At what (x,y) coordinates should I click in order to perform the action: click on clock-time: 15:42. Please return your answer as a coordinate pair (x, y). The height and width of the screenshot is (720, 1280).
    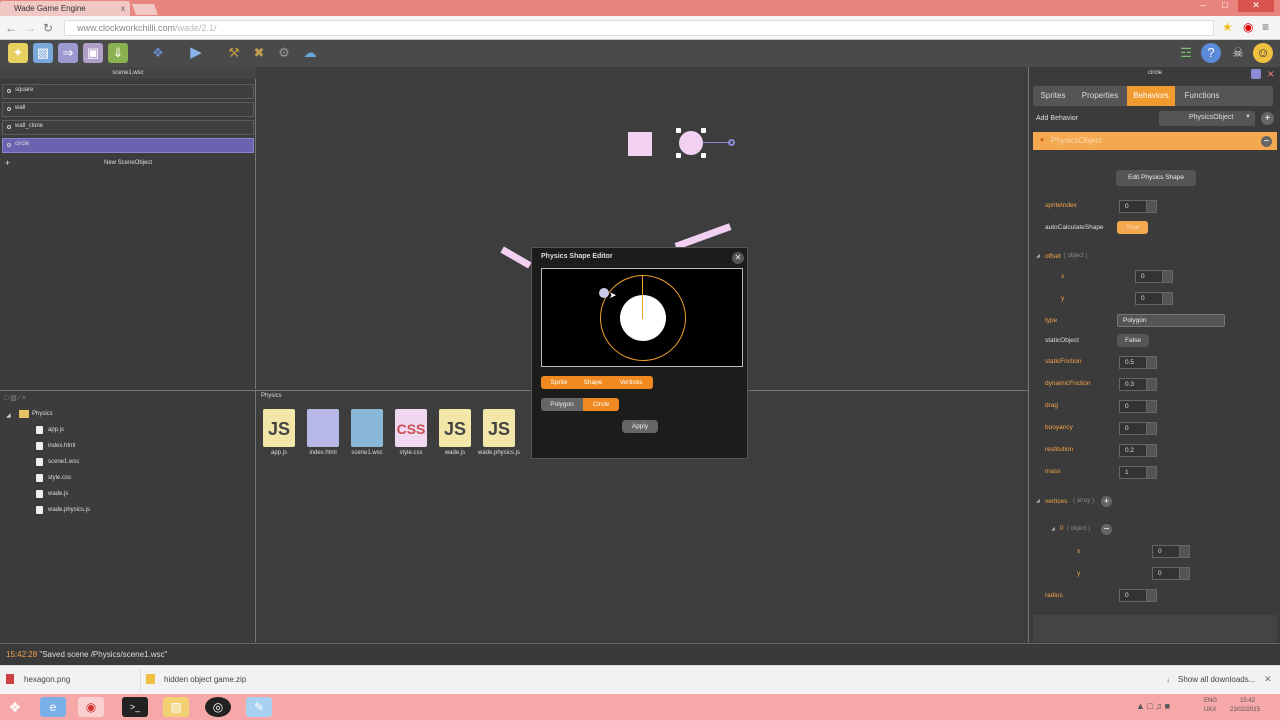
    Looking at the image, I should click on (1247, 701).